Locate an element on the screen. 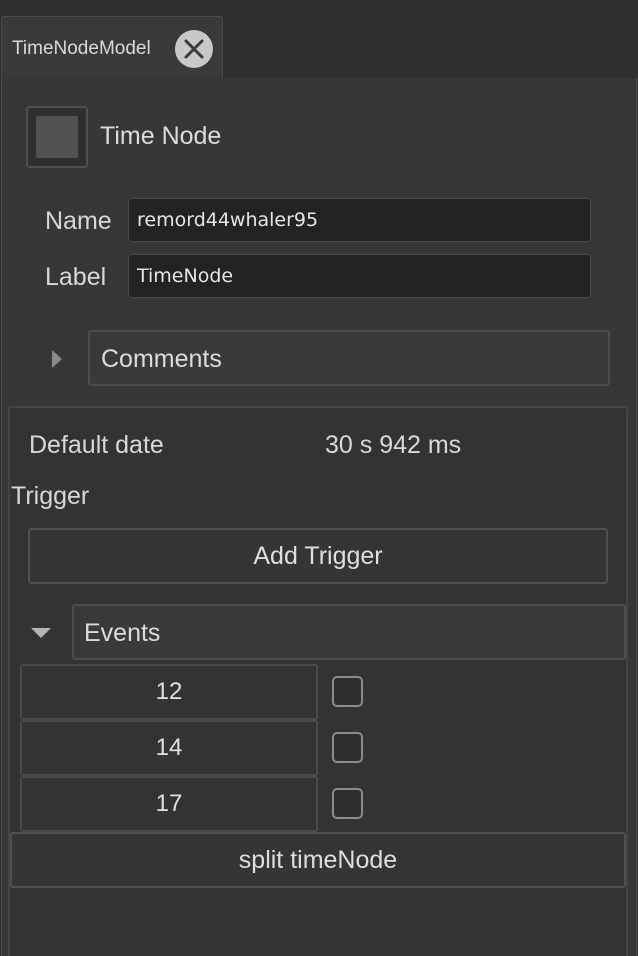 The image size is (638, 956). events-label: Events is located at coordinates (122, 633).